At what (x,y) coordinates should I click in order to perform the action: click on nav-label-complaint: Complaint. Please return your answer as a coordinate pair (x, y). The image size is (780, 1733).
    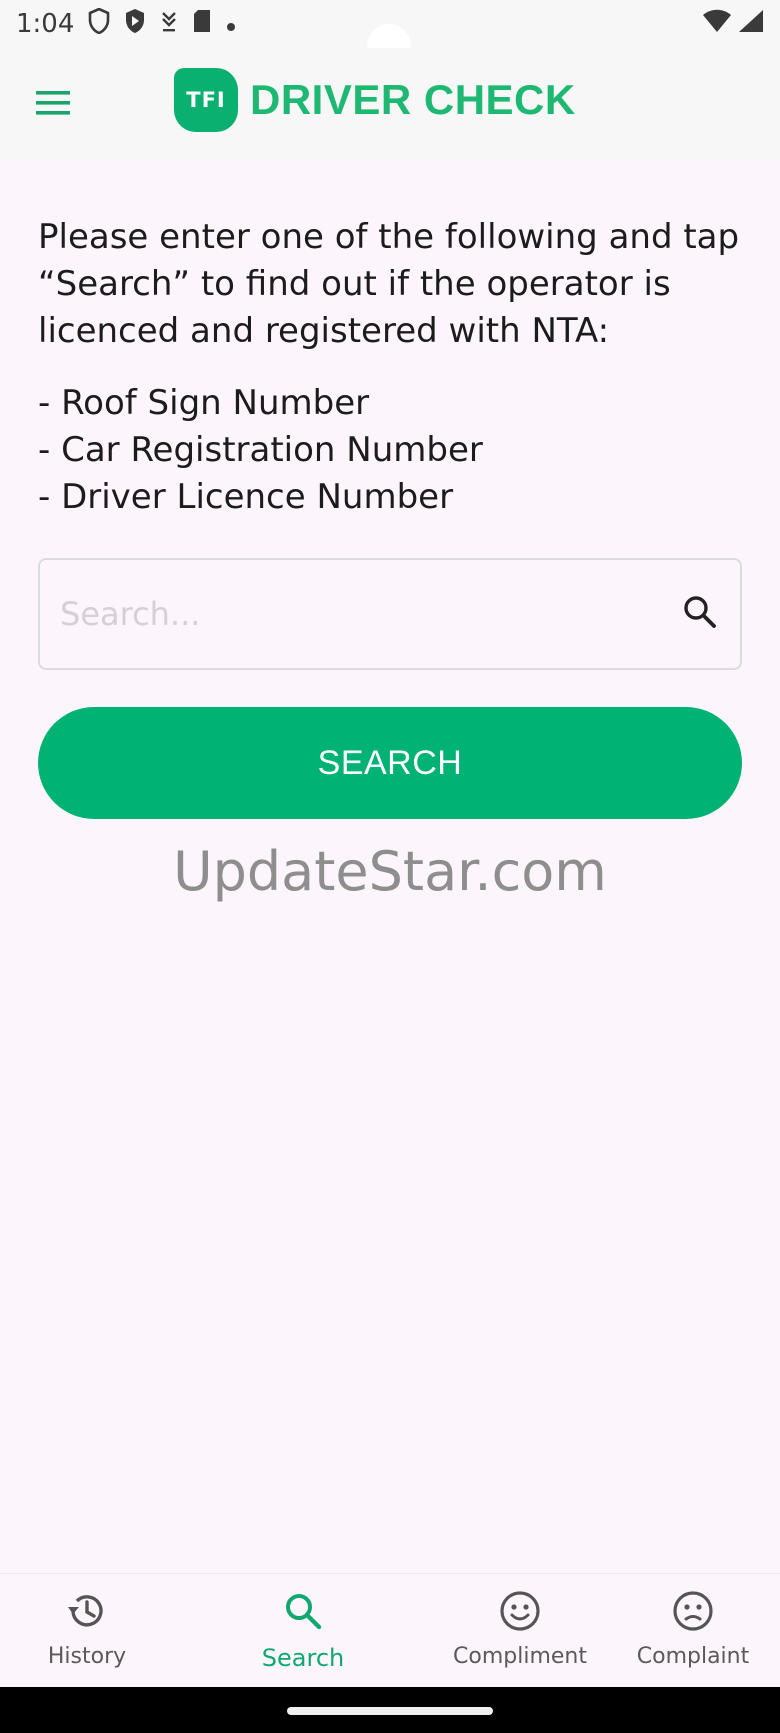
    Looking at the image, I should click on (693, 1656).